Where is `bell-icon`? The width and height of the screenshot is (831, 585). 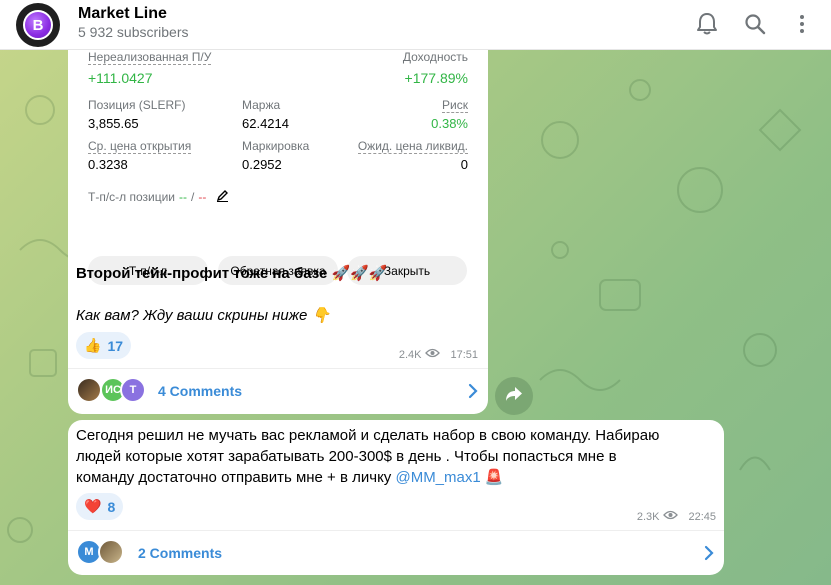
bell-icon is located at coordinates (707, 24).